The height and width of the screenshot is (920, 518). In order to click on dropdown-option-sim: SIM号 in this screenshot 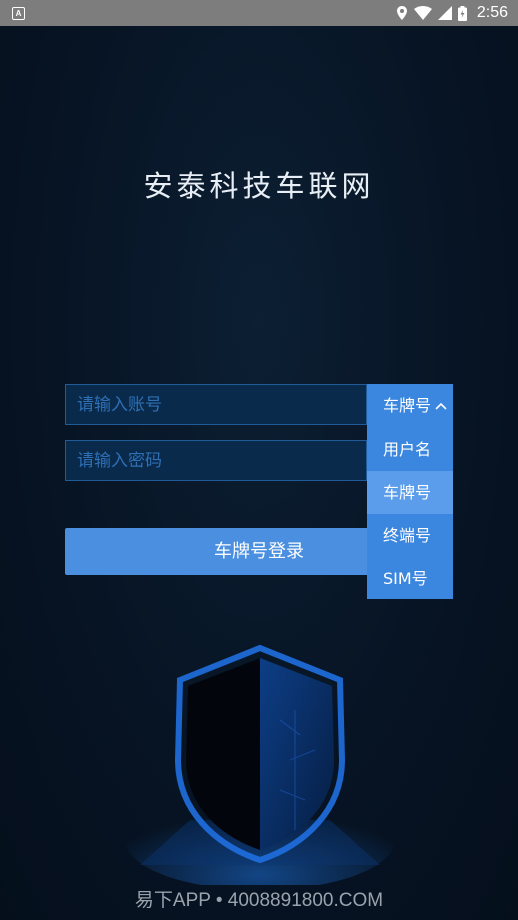, I will do `click(410, 578)`.